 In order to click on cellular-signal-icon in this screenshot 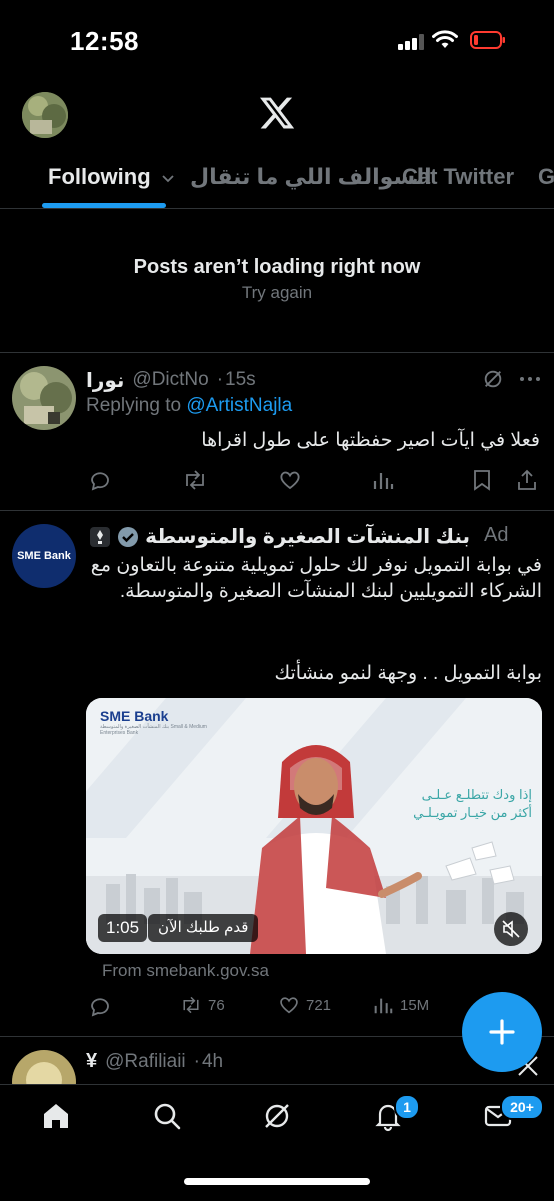, I will do `click(411, 42)`.